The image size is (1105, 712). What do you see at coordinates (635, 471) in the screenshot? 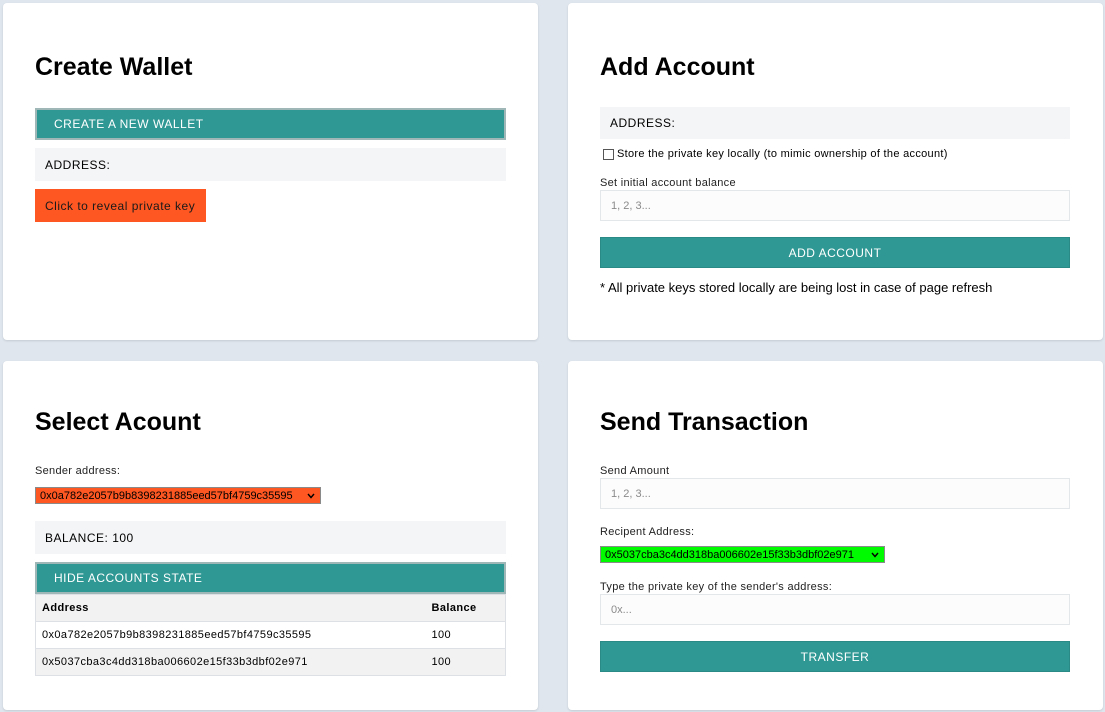
I see `send-amount-label: Send Amount` at bounding box center [635, 471].